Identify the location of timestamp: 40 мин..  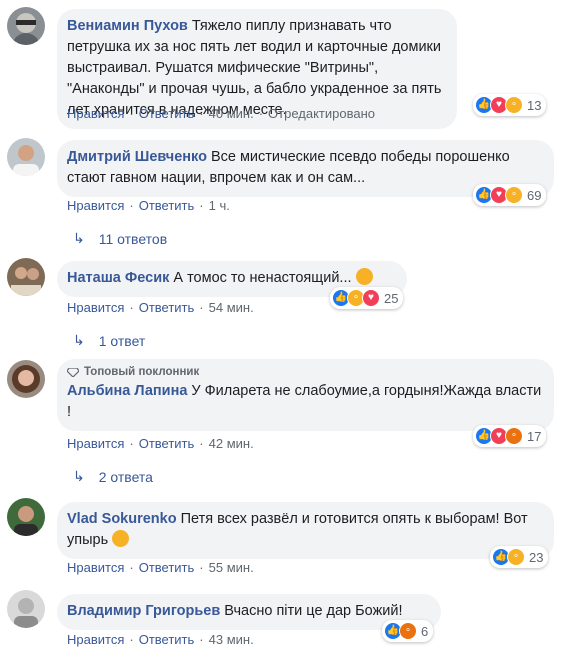
(231, 113).